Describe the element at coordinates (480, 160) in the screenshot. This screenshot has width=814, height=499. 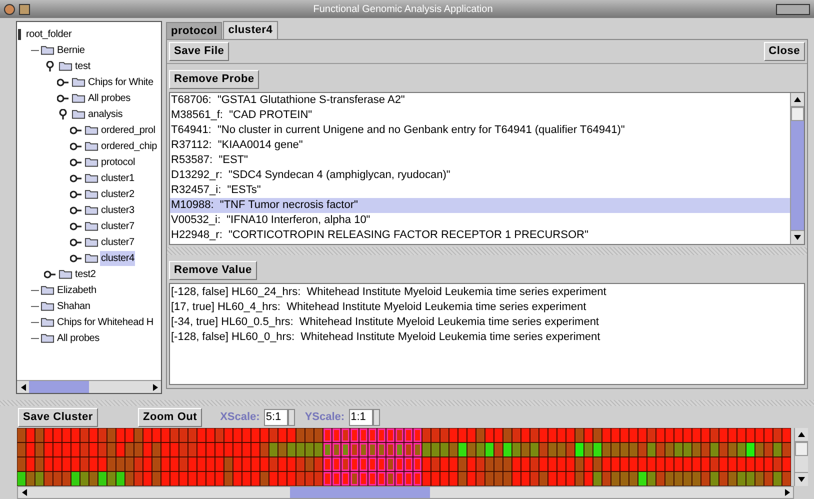
I see `probe-item: R53587: "EST"` at that location.